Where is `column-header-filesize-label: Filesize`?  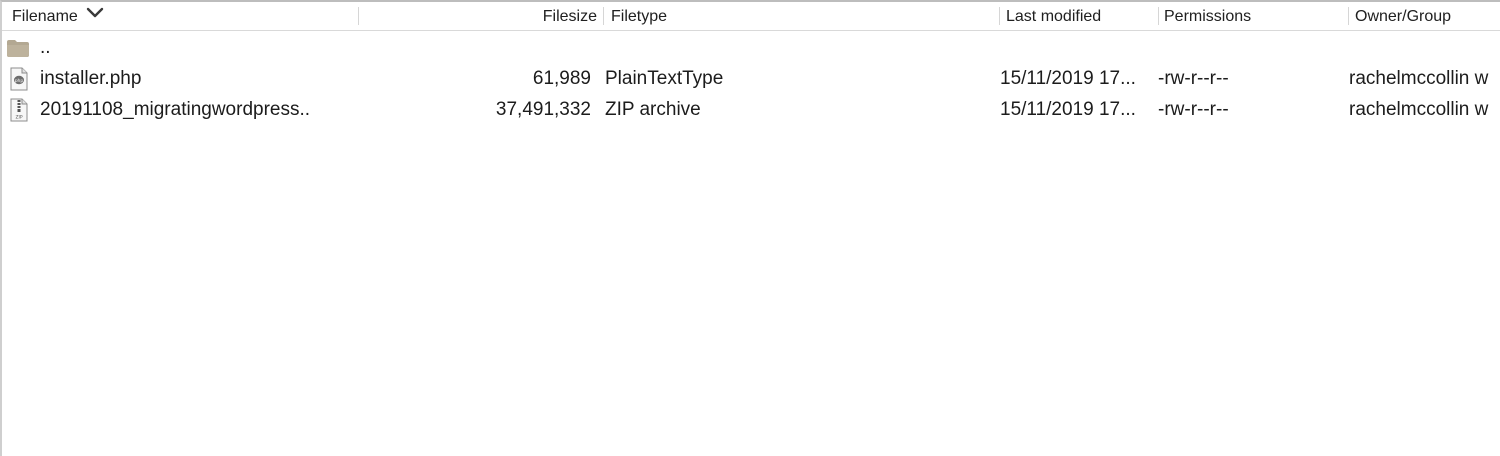
column-header-filesize-label: Filesize is located at coordinates (569, 16).